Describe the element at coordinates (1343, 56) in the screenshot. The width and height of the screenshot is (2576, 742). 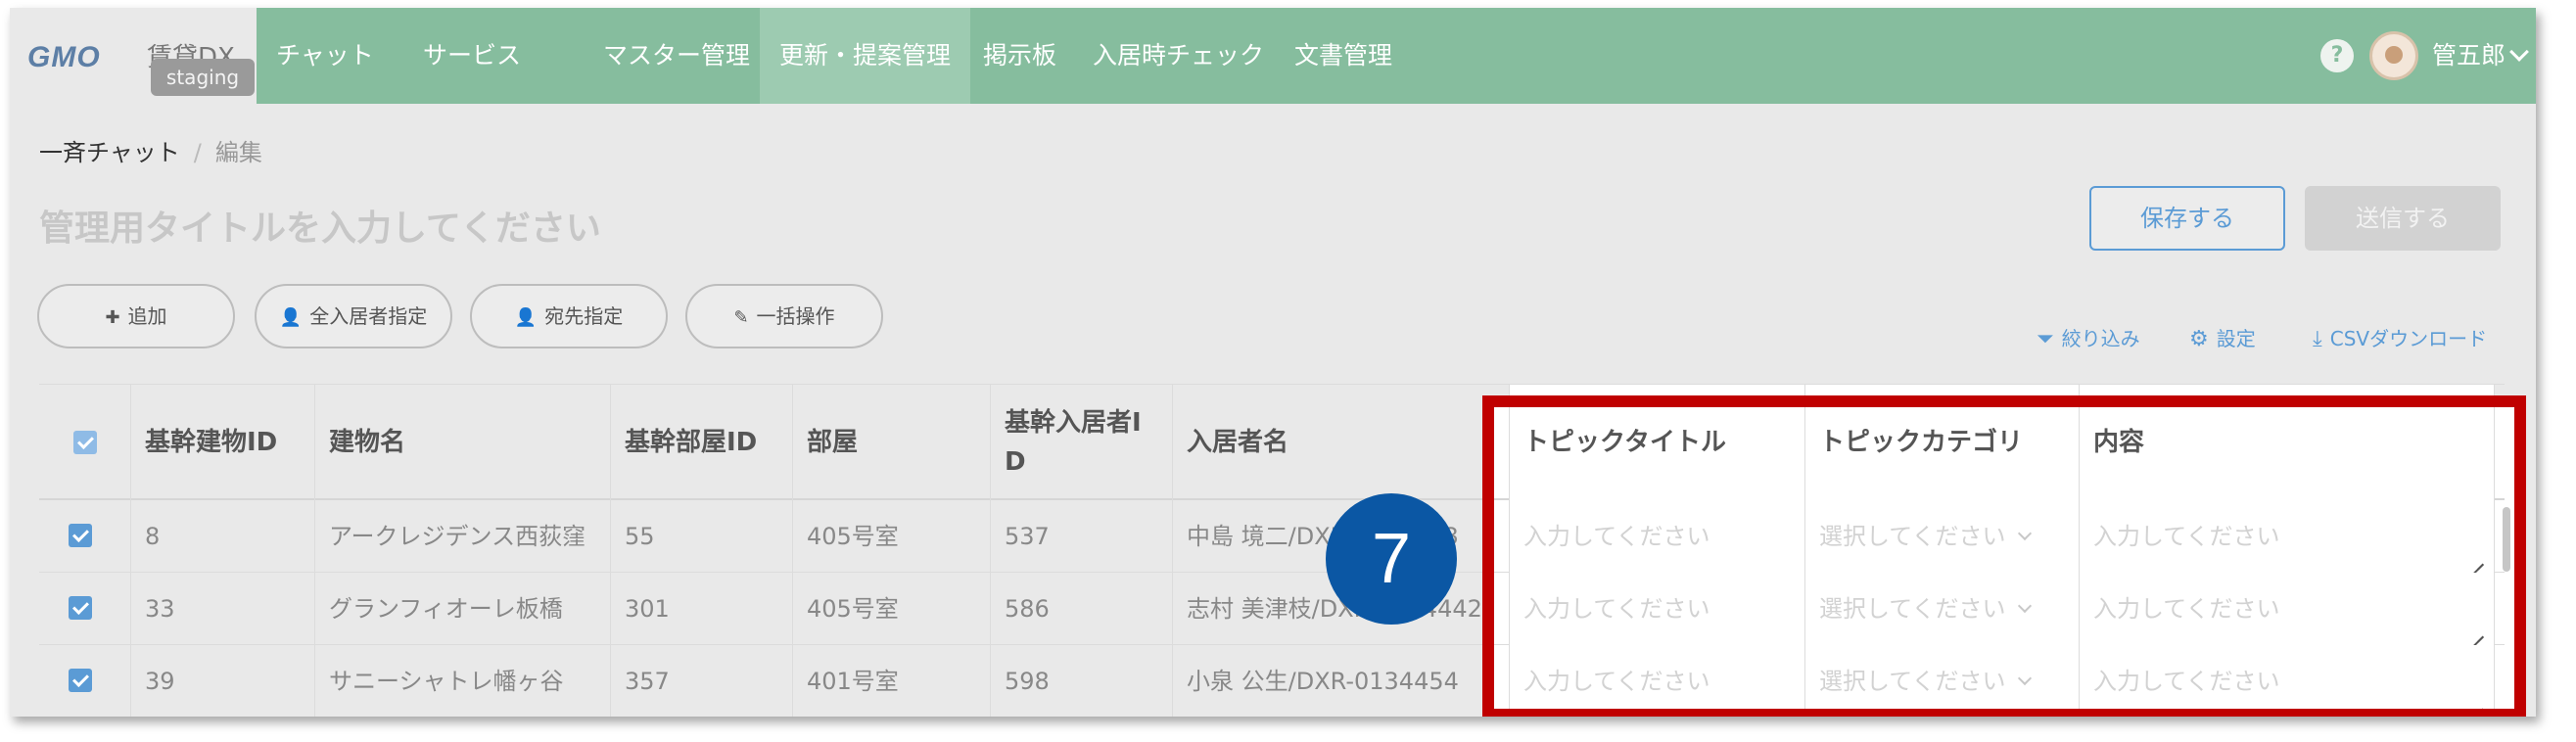
I see `nav-item-documents: 文書管理` at that location.